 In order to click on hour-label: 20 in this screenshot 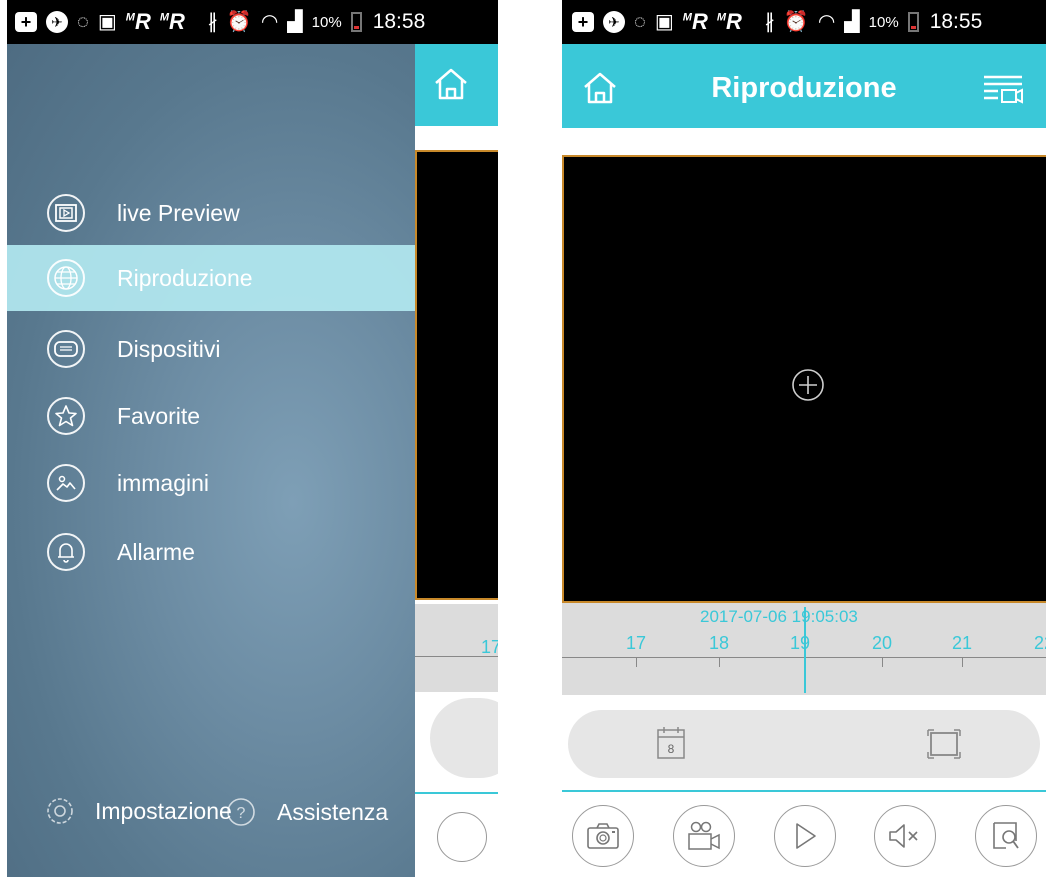, I will do `click(882, 643)`.